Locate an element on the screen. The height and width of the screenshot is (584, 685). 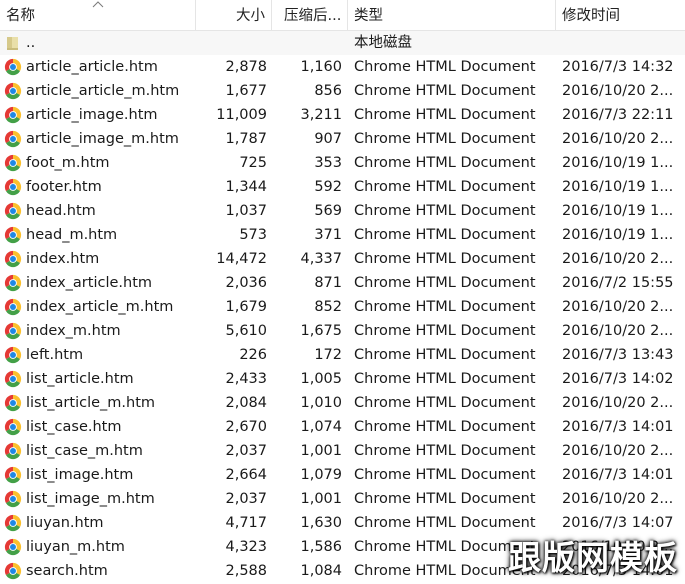
file-size: 11,009 is located at coordinates (241, 115).